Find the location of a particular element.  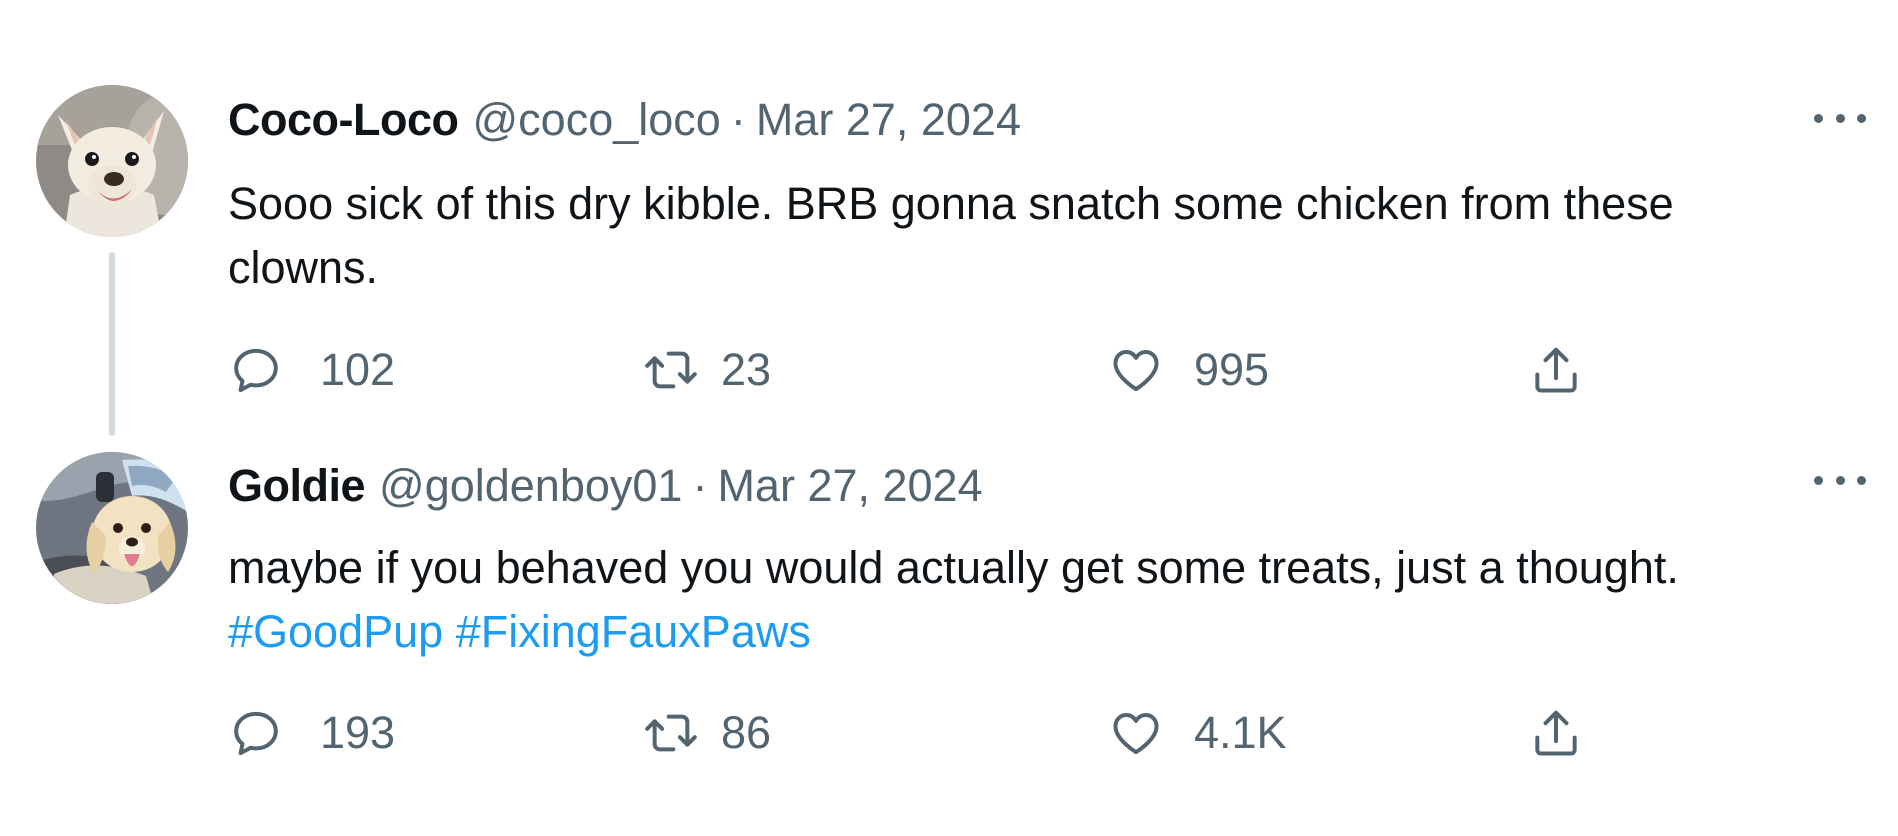

thread-connector is located at coordinates (112, 344).